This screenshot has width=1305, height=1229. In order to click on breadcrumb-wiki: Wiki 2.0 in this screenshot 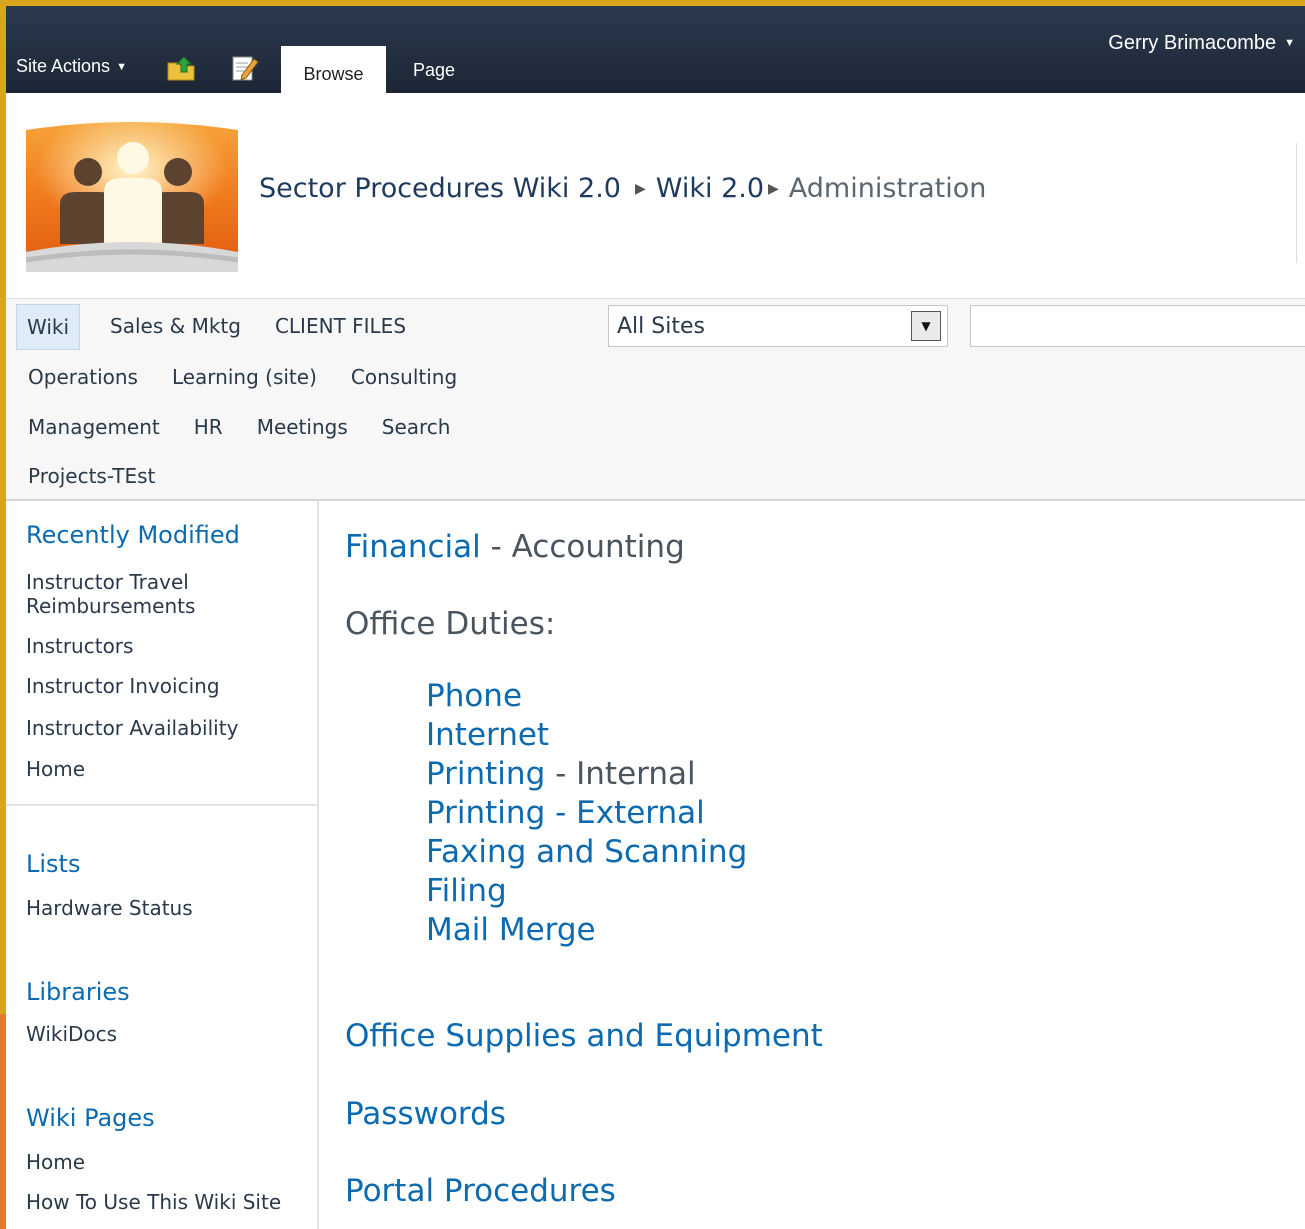, I will do `click(710, 188)`.